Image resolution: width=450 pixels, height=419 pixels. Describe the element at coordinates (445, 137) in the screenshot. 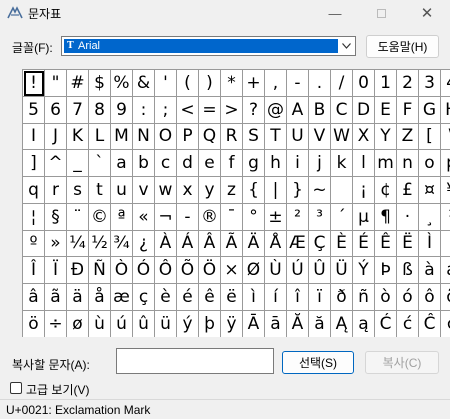

I see `character-cell: \` at that location.